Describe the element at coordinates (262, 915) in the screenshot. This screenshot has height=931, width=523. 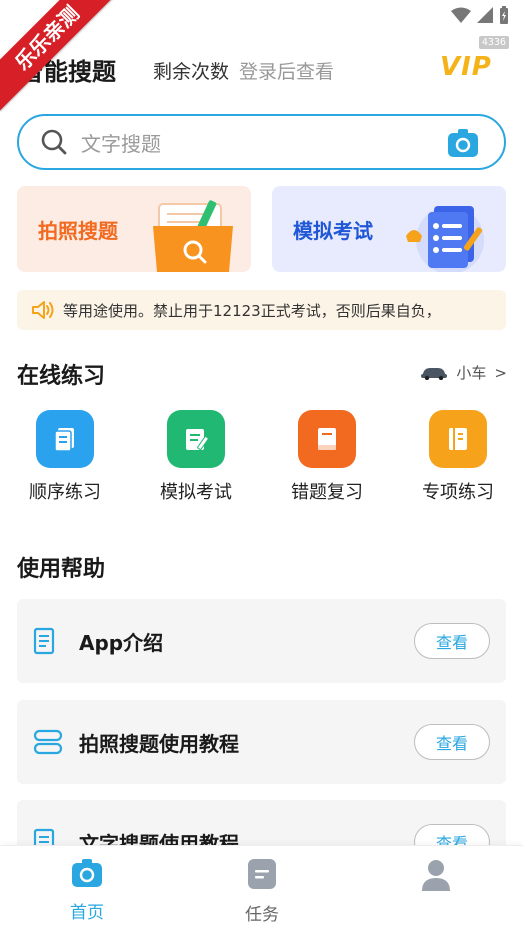
I see `tab-task-label: 任务` at that location.